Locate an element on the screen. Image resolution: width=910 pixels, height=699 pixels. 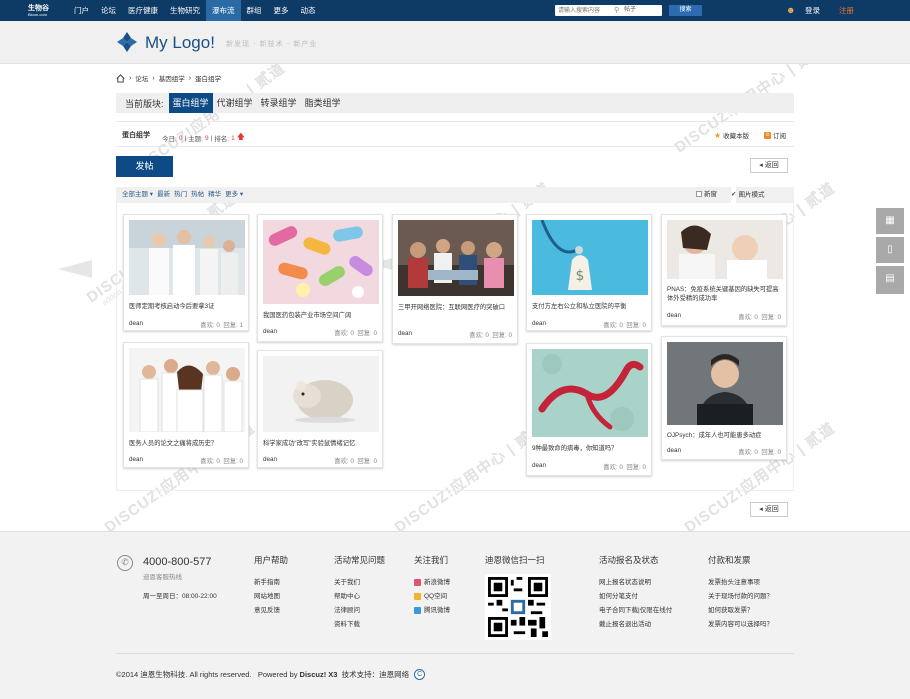
side-mobile-button: ▯ is located at coordinates (890, 250).